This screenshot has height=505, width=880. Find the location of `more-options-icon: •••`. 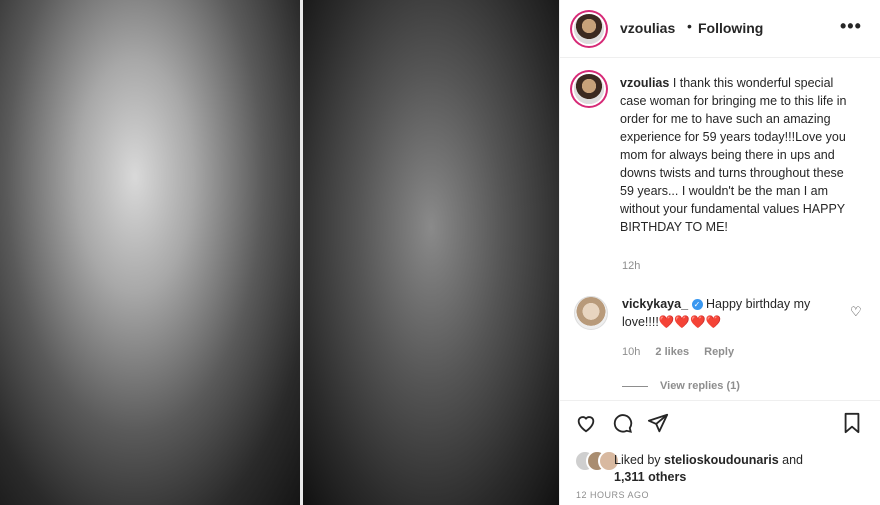

more-options-icon: ••• is located at coordinates (851, 26).